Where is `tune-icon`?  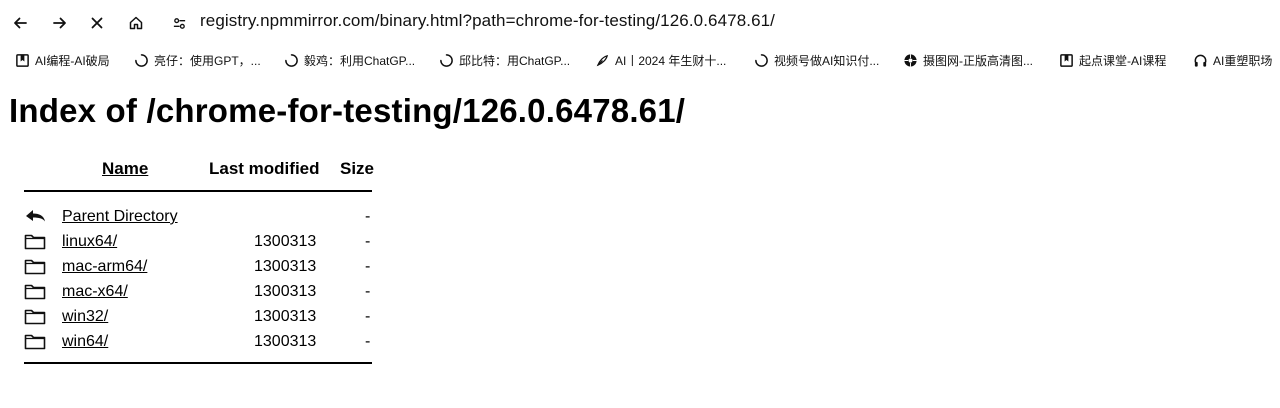
tune-icon is located at coordinates (179, 23).